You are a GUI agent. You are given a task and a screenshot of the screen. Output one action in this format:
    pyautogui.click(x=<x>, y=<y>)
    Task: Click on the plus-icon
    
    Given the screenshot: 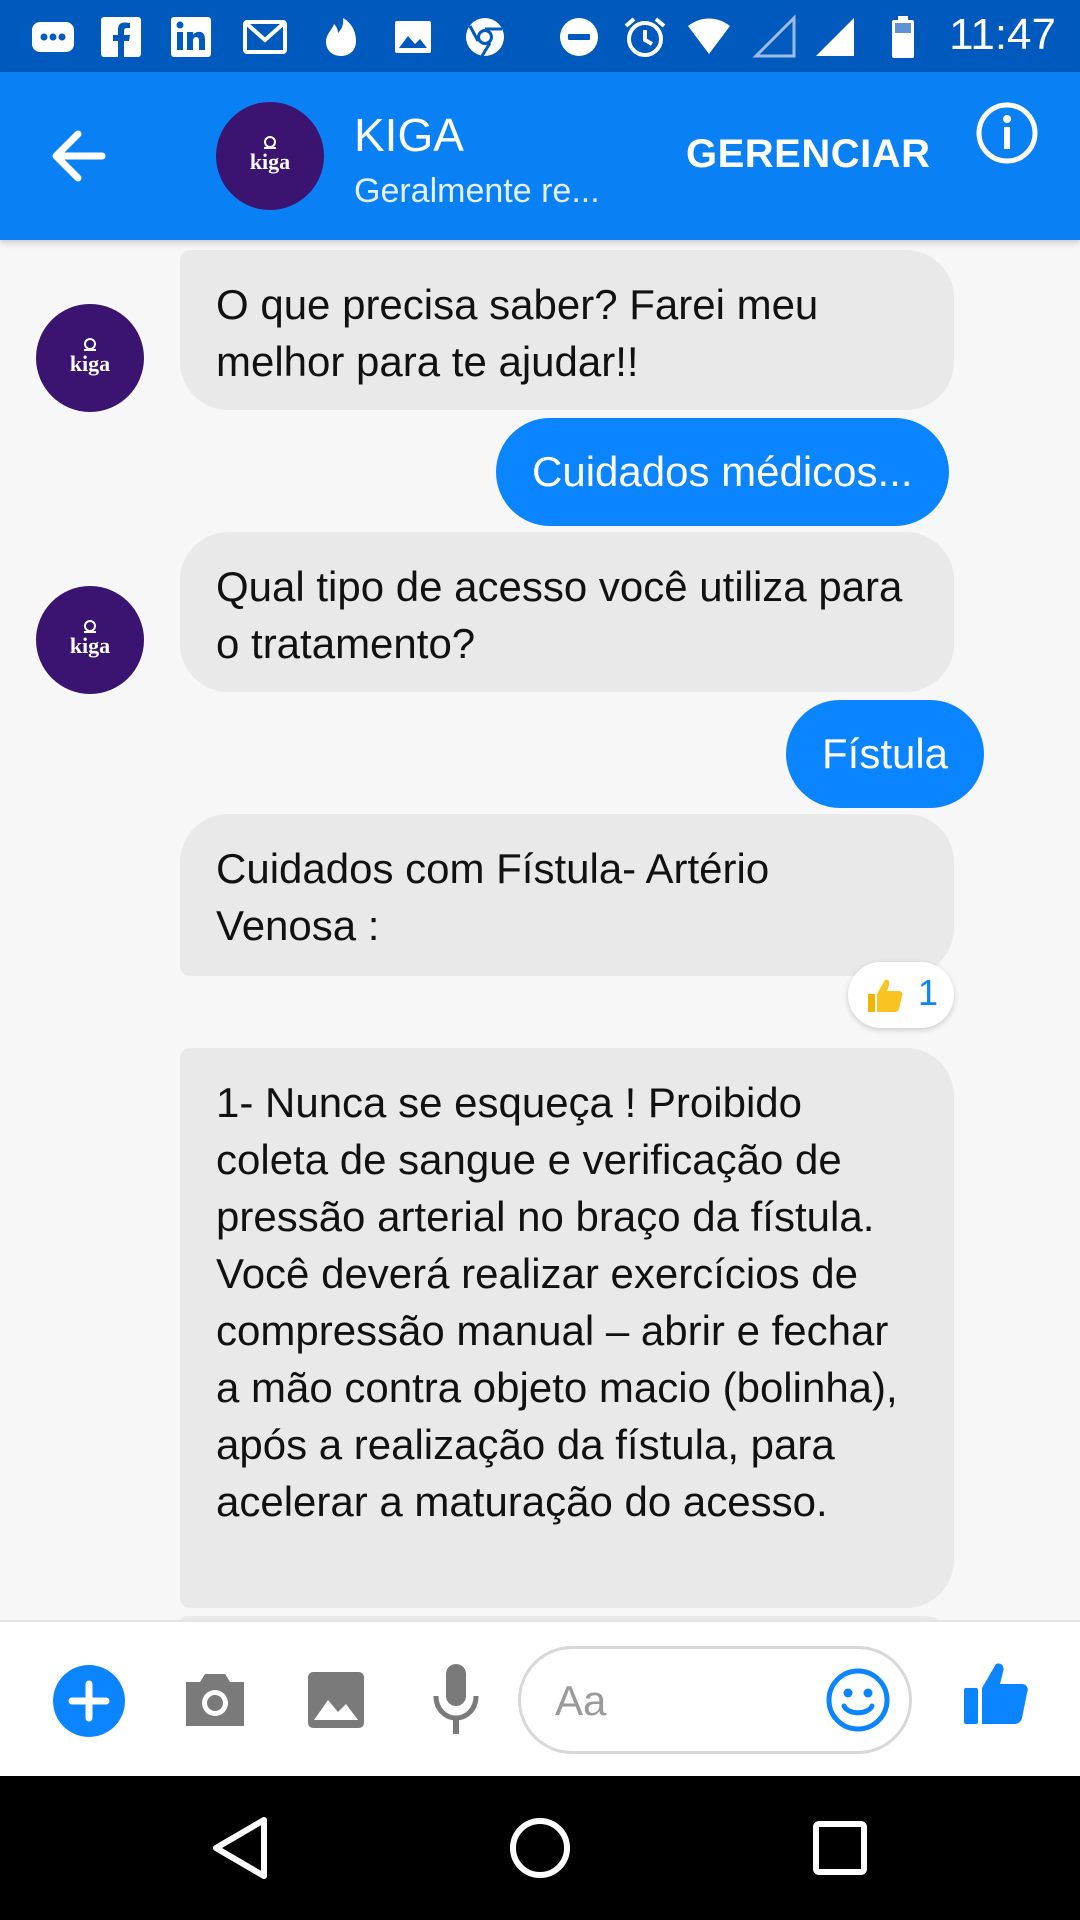 What is the action you would take?
    pyautogui.click(x=89, y=1701)
    